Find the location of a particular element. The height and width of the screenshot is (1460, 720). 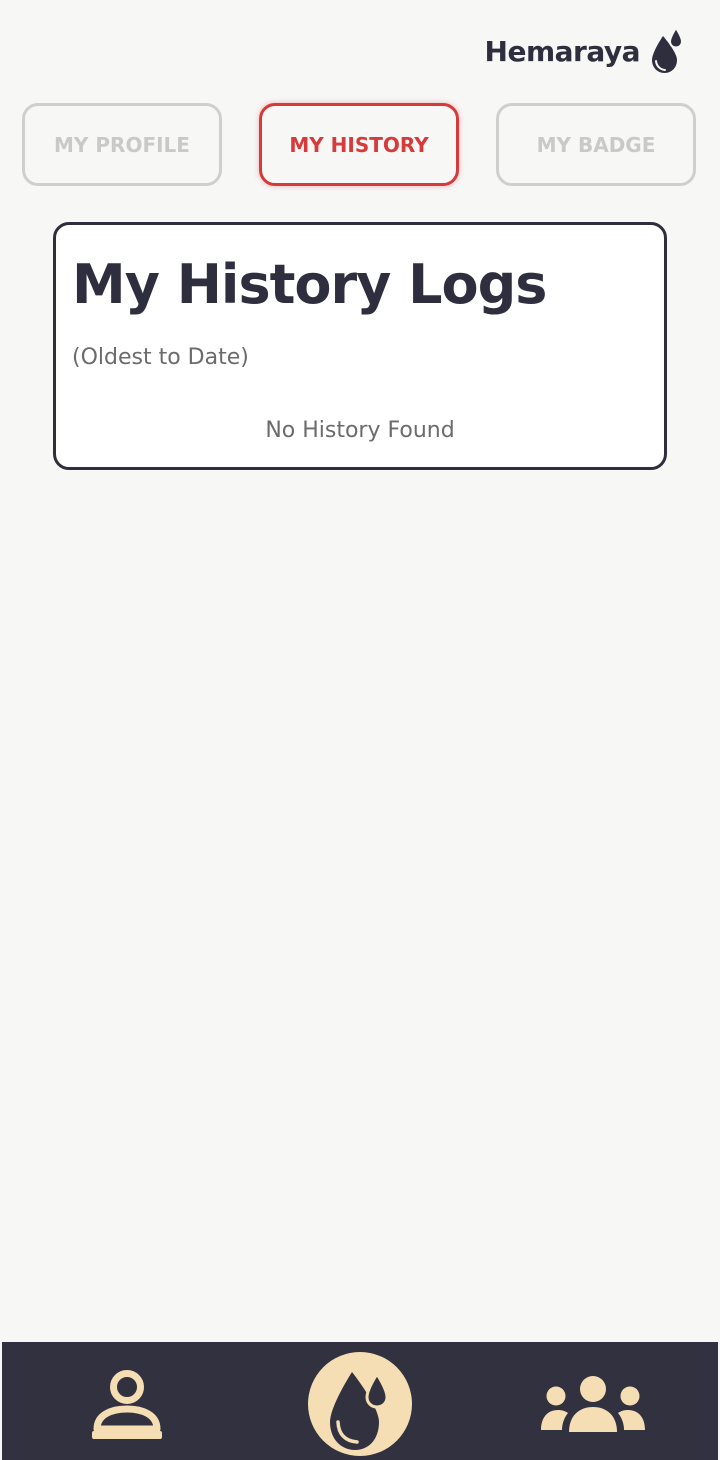

profile-tabs: MY PROFILE MY HISTORY MY BADGE is located at coordinates (359, 144).